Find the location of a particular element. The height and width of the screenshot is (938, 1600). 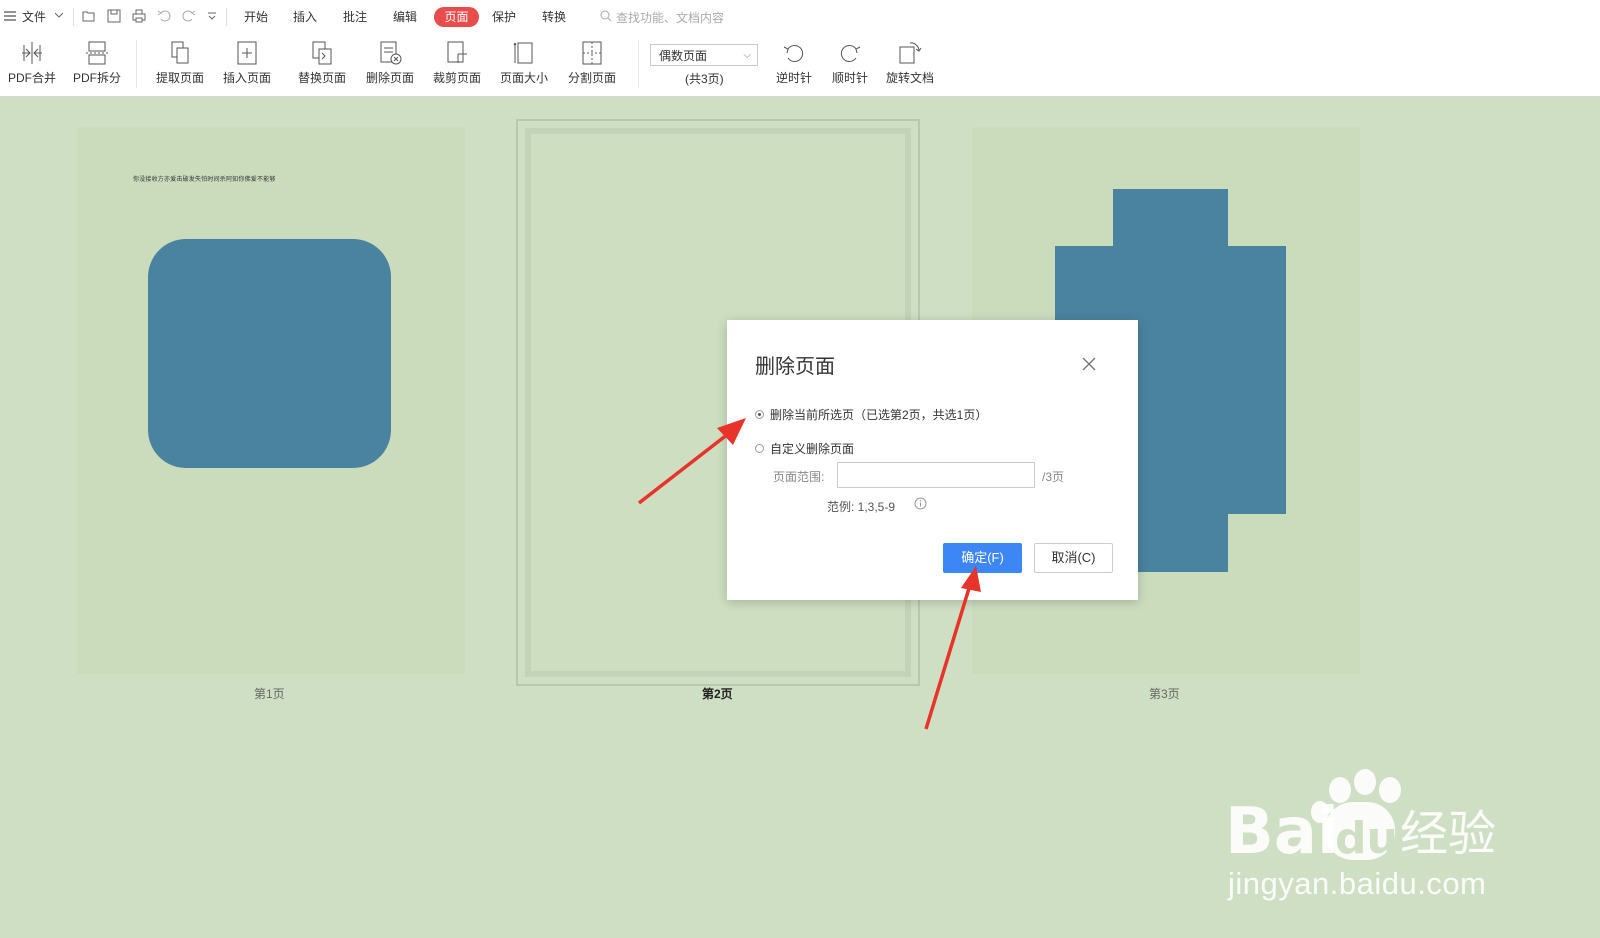

arrow-to-option is located at coordinates (691, 461).